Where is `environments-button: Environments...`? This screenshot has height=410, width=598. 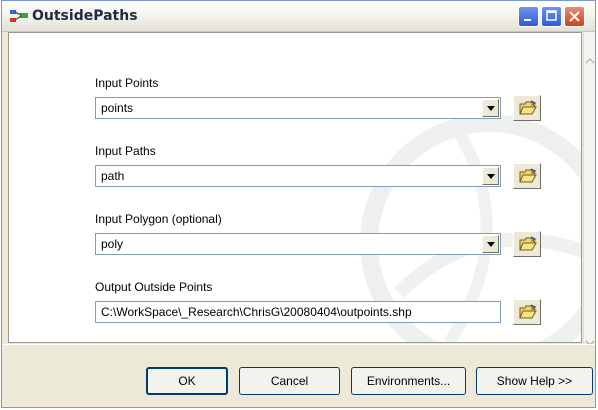 environments-button: Environments... is located at coordinates (408, 381).